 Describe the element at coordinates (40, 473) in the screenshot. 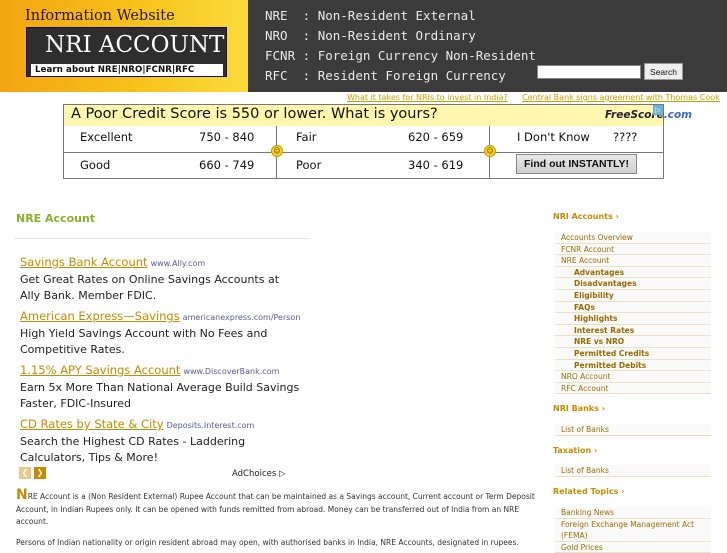

I see `ad-next-icon: ❯` at that location.